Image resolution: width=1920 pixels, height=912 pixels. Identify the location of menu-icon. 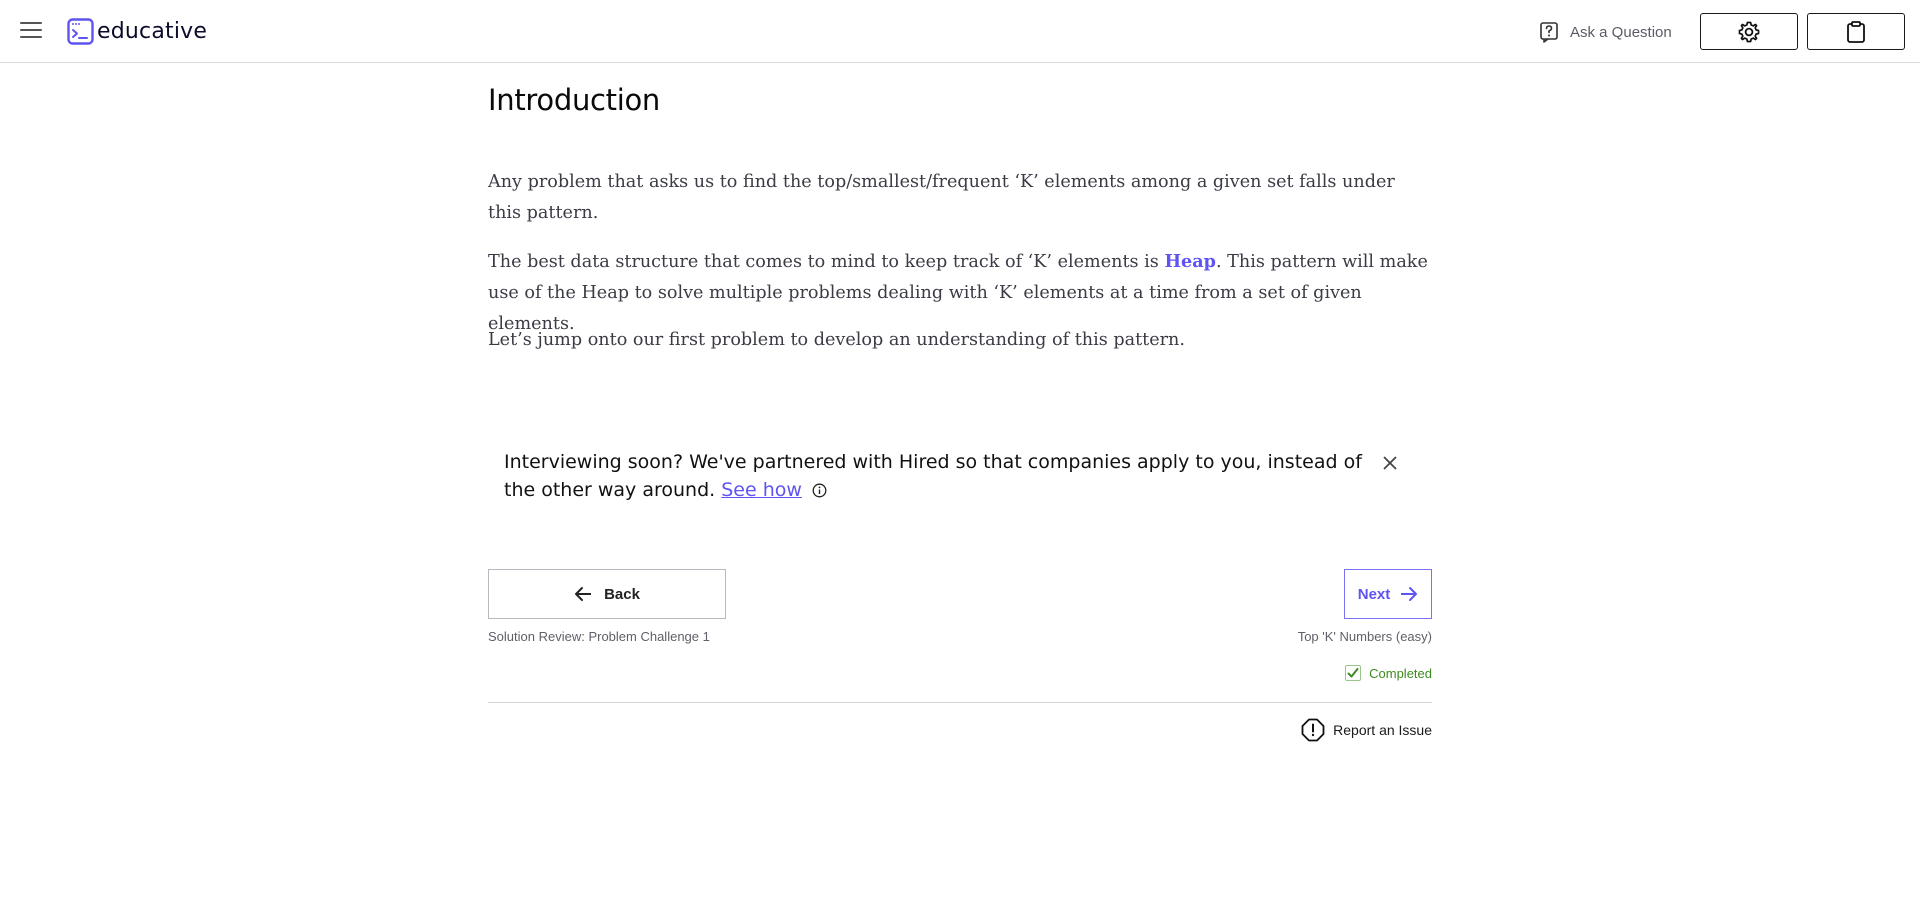
(31, 31).